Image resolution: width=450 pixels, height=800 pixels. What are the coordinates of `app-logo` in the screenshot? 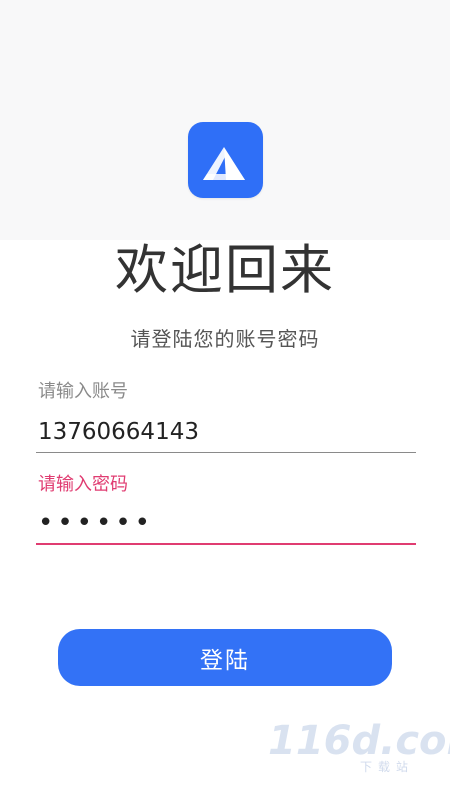 It's located at (225, 160).